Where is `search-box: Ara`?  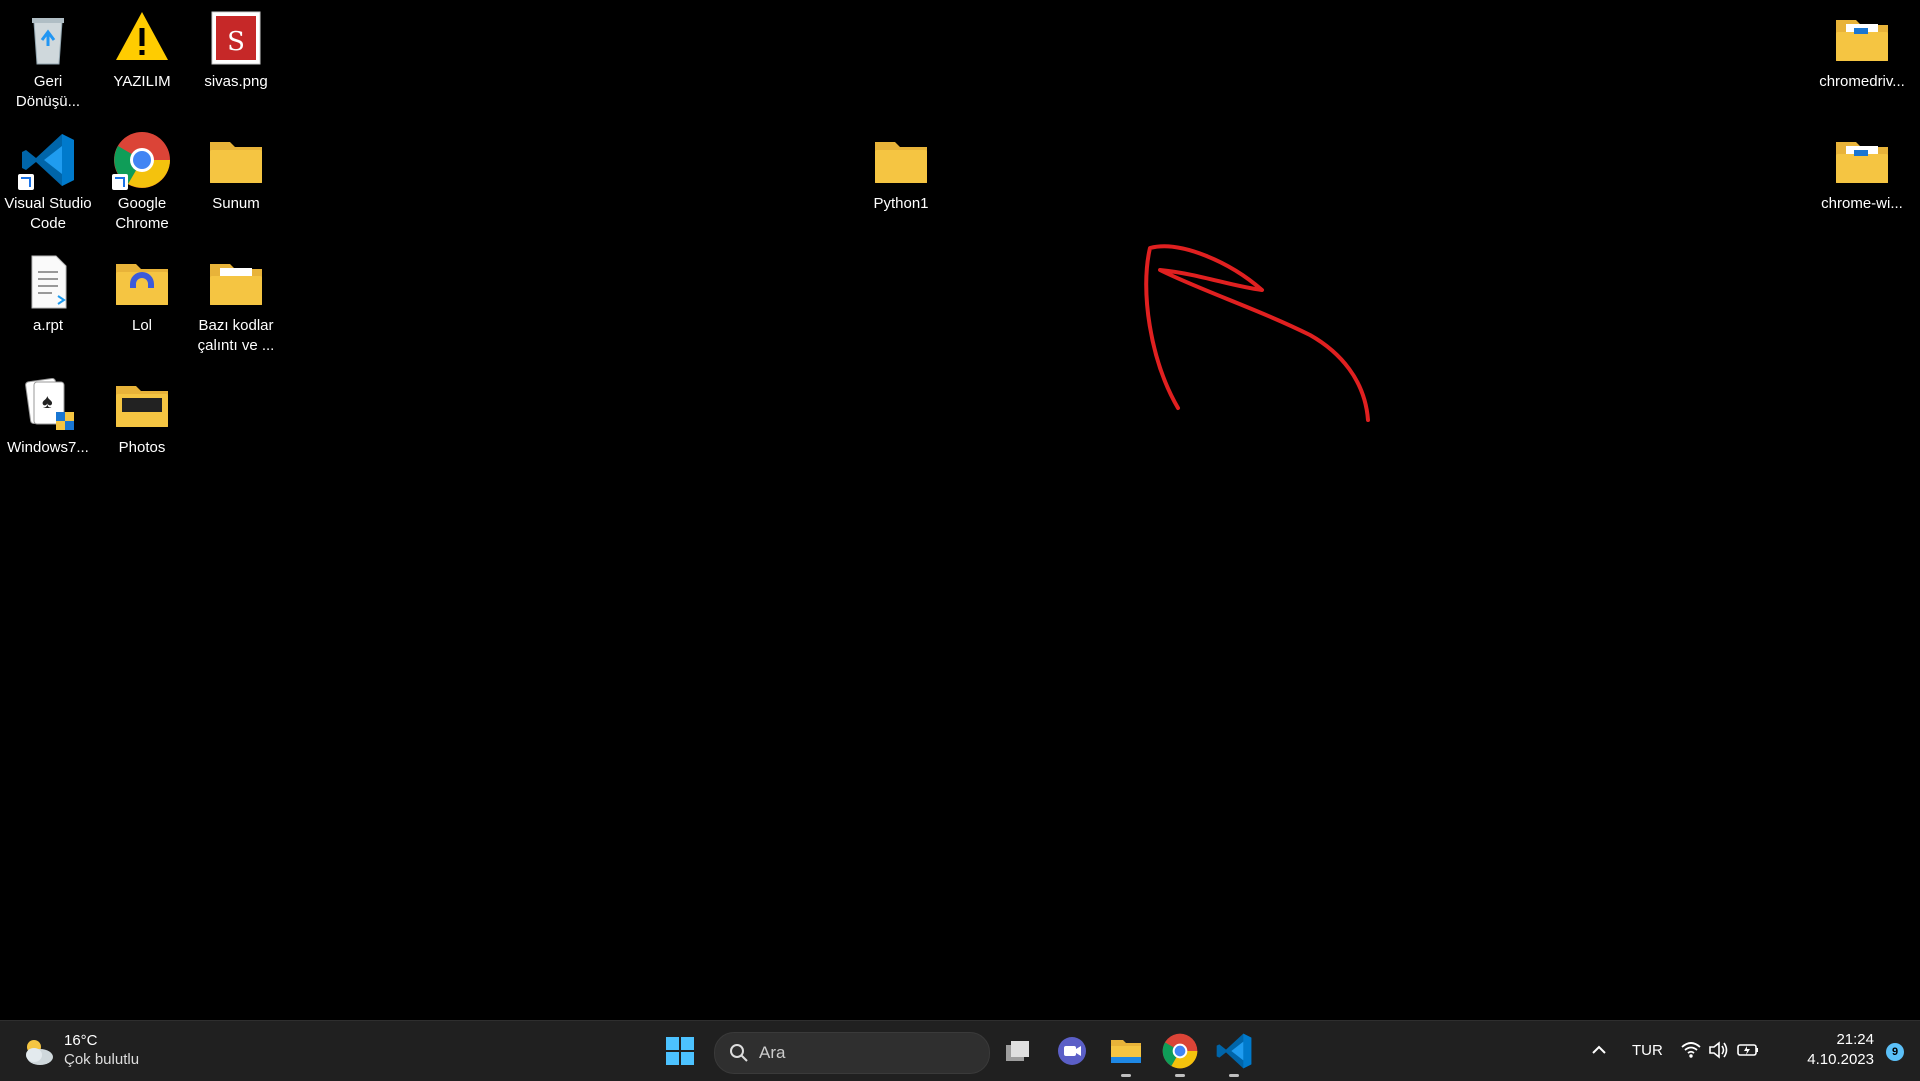 search-box: Ara is located at coordinates (852, 1053).